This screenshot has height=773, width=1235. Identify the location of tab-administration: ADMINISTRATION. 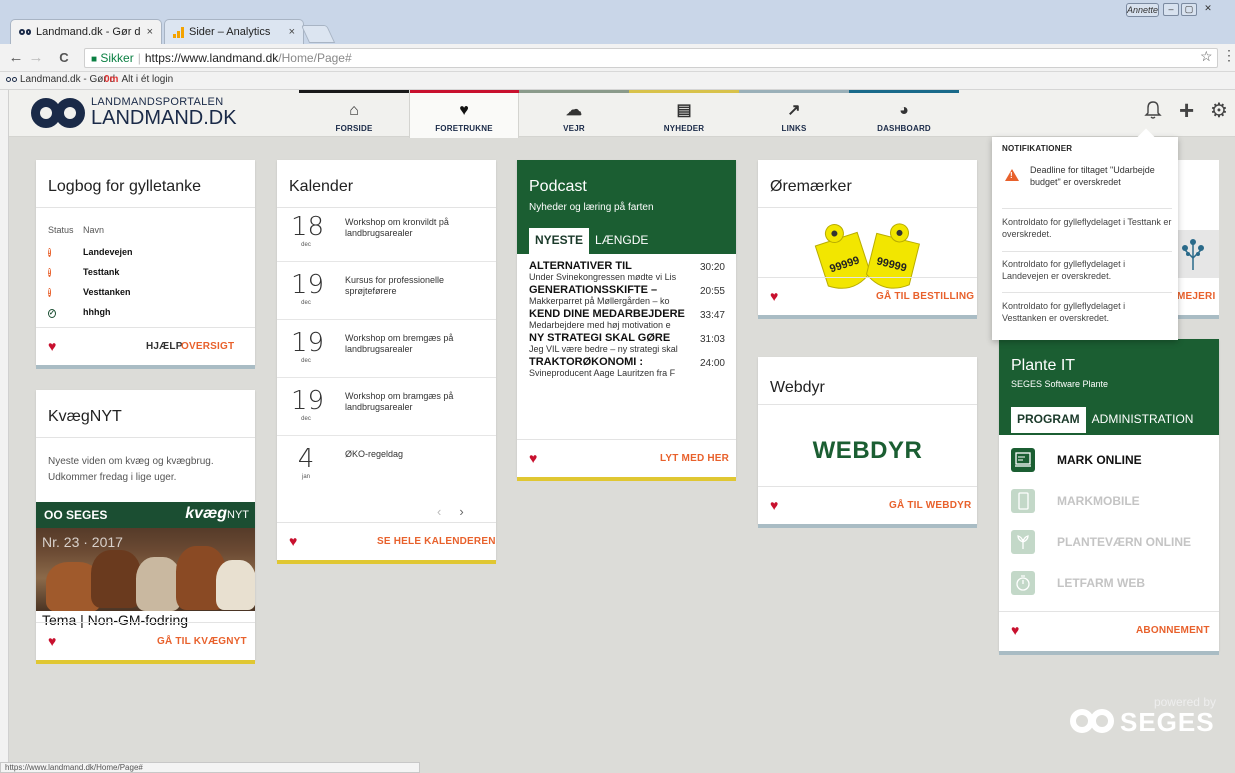
(1143, 420).